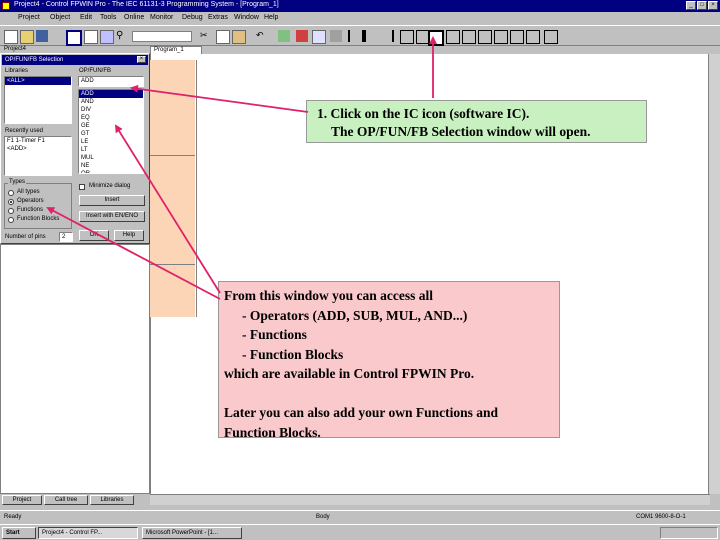 This screenshot has height=540, width=720. I want to click on menu-window: Window, so click(246, 17).